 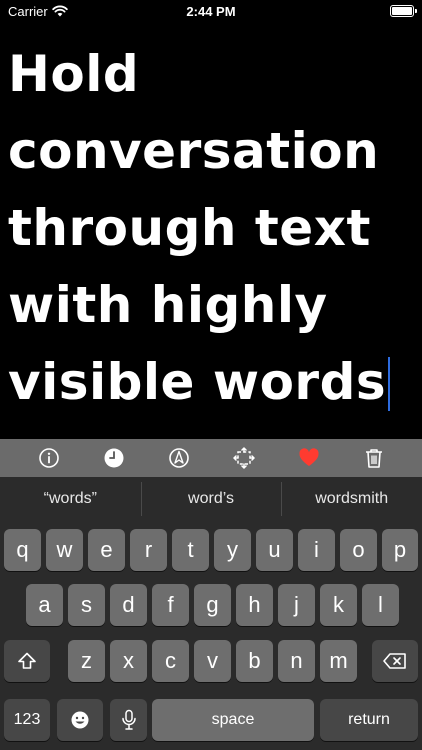 What do you see at coordinates (148, 550) in the screenshot?
I see `key-r: r` at bounding box center [148, 550].